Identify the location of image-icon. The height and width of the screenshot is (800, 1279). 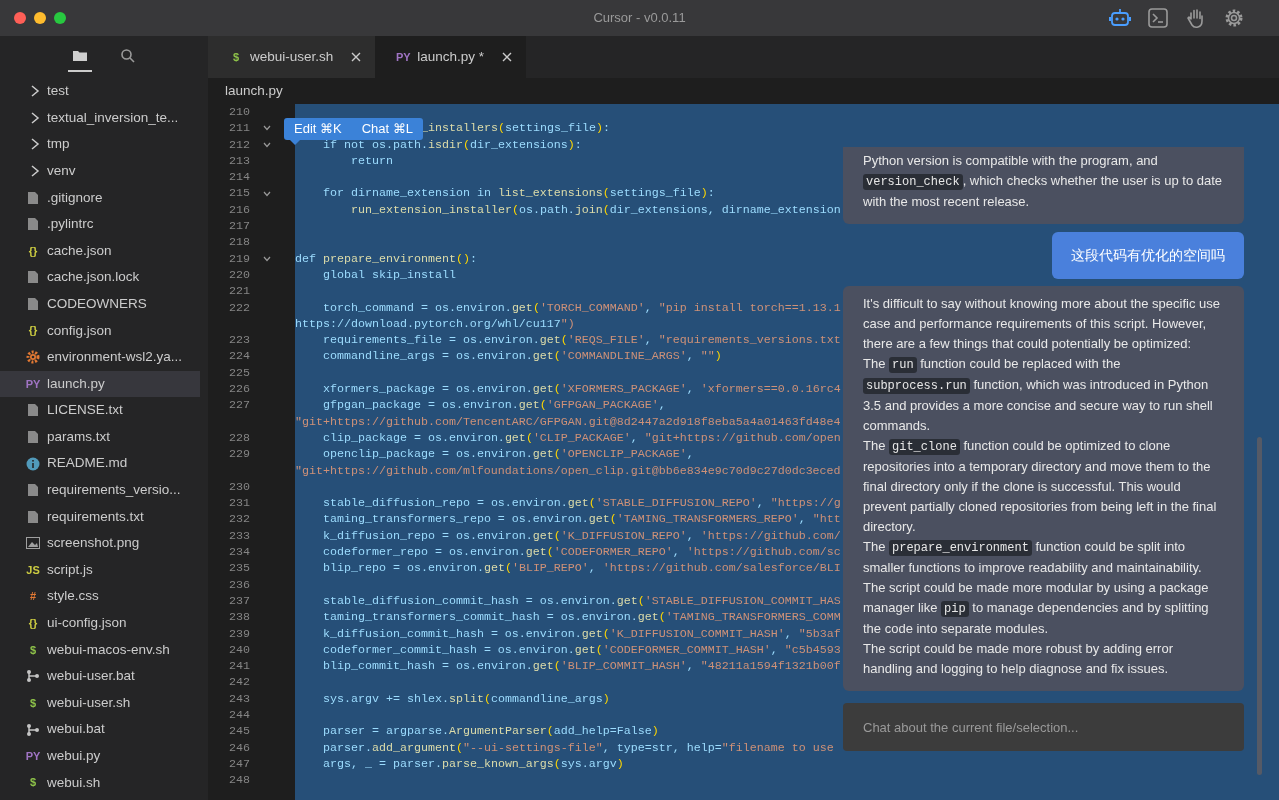
(33, 543).